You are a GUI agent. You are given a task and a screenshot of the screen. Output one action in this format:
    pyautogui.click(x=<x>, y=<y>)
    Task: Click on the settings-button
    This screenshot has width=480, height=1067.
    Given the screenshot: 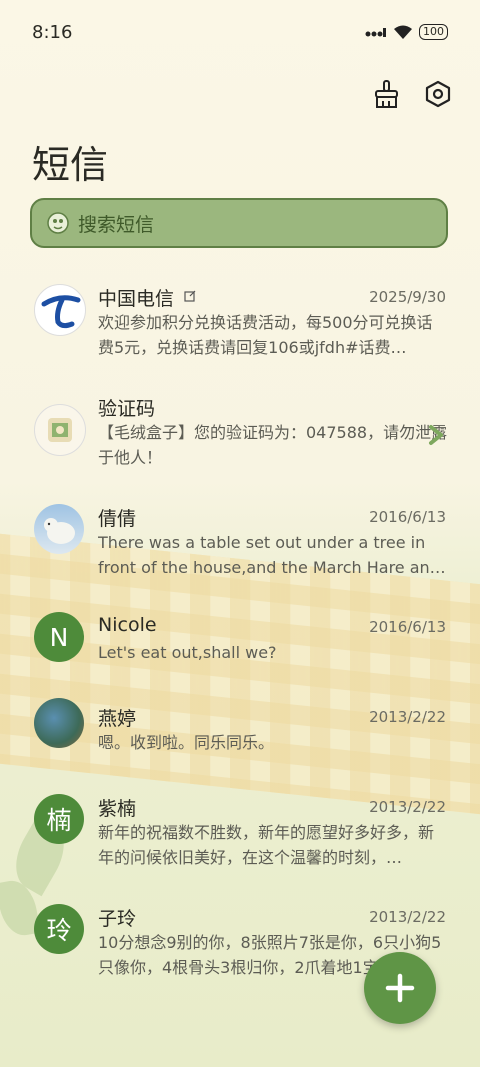 What is the action you would take?
    pyautogui.click(x=438, y=94)
    